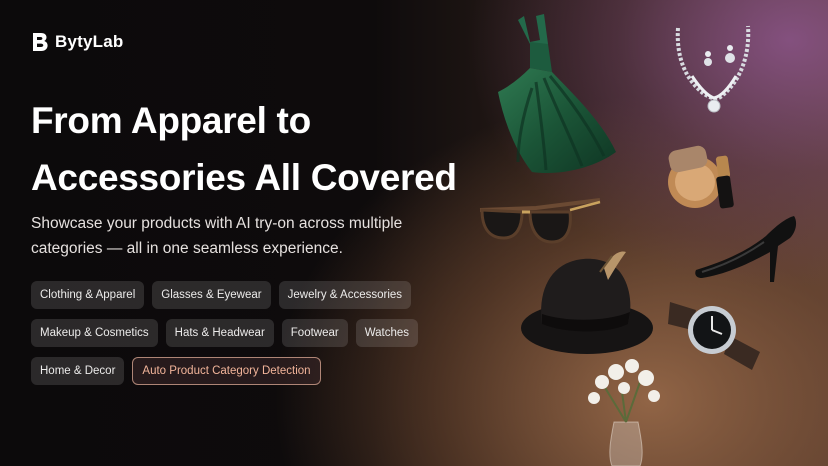 The width and height of the screenshot is (828, 466). What do you see at coordinates (78, 371) in the screenshot?
I see `chip-home-decor: Home & Decor` at bounding box center [78, 371].